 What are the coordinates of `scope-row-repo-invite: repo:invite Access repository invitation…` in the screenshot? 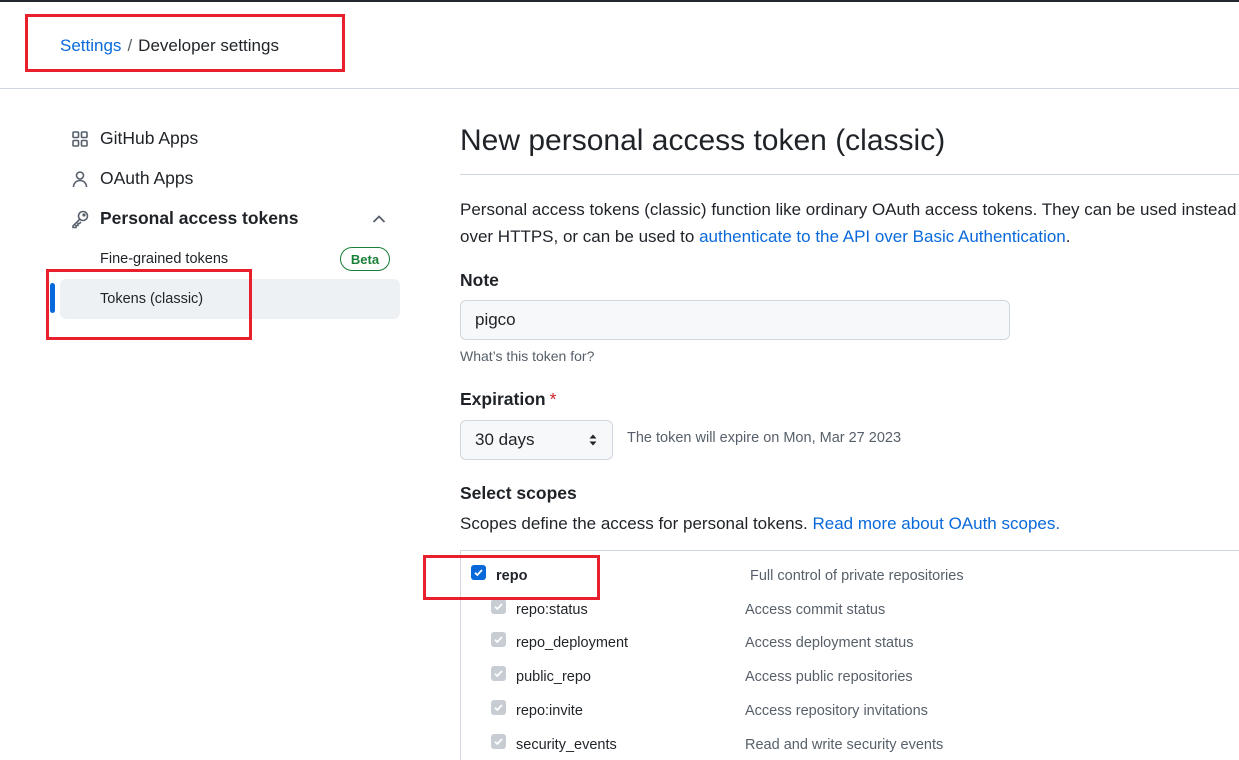 It's located at (619, 711).